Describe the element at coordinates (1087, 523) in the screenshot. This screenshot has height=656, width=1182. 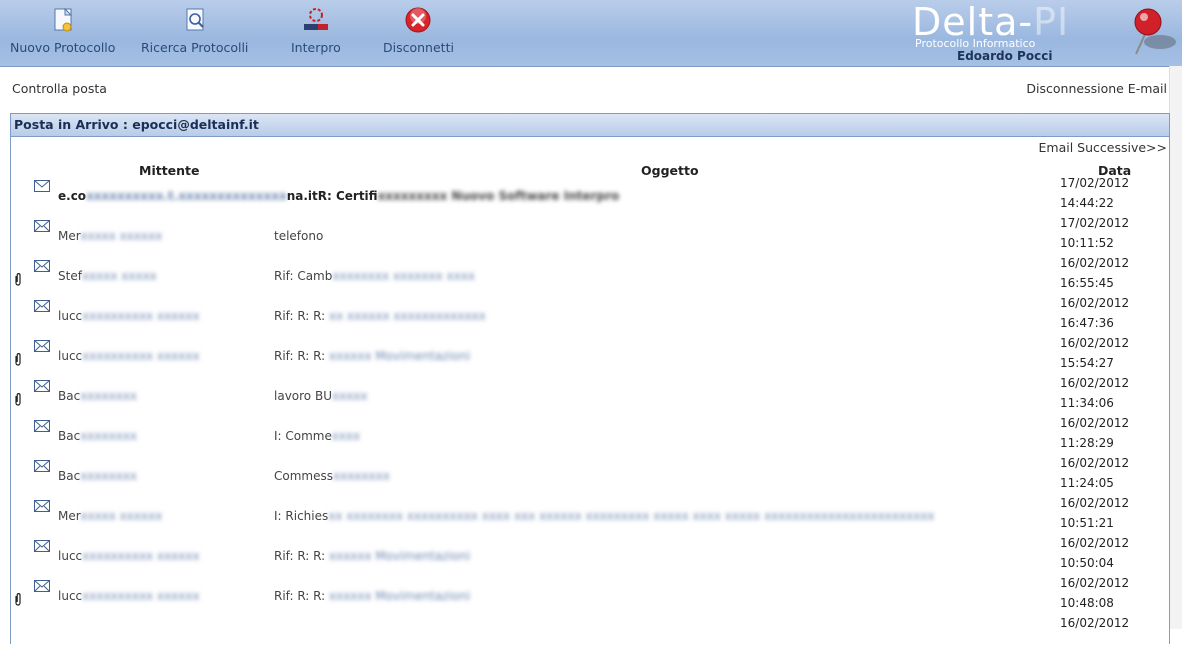
I see `message-time: 10:51:21` at that location.